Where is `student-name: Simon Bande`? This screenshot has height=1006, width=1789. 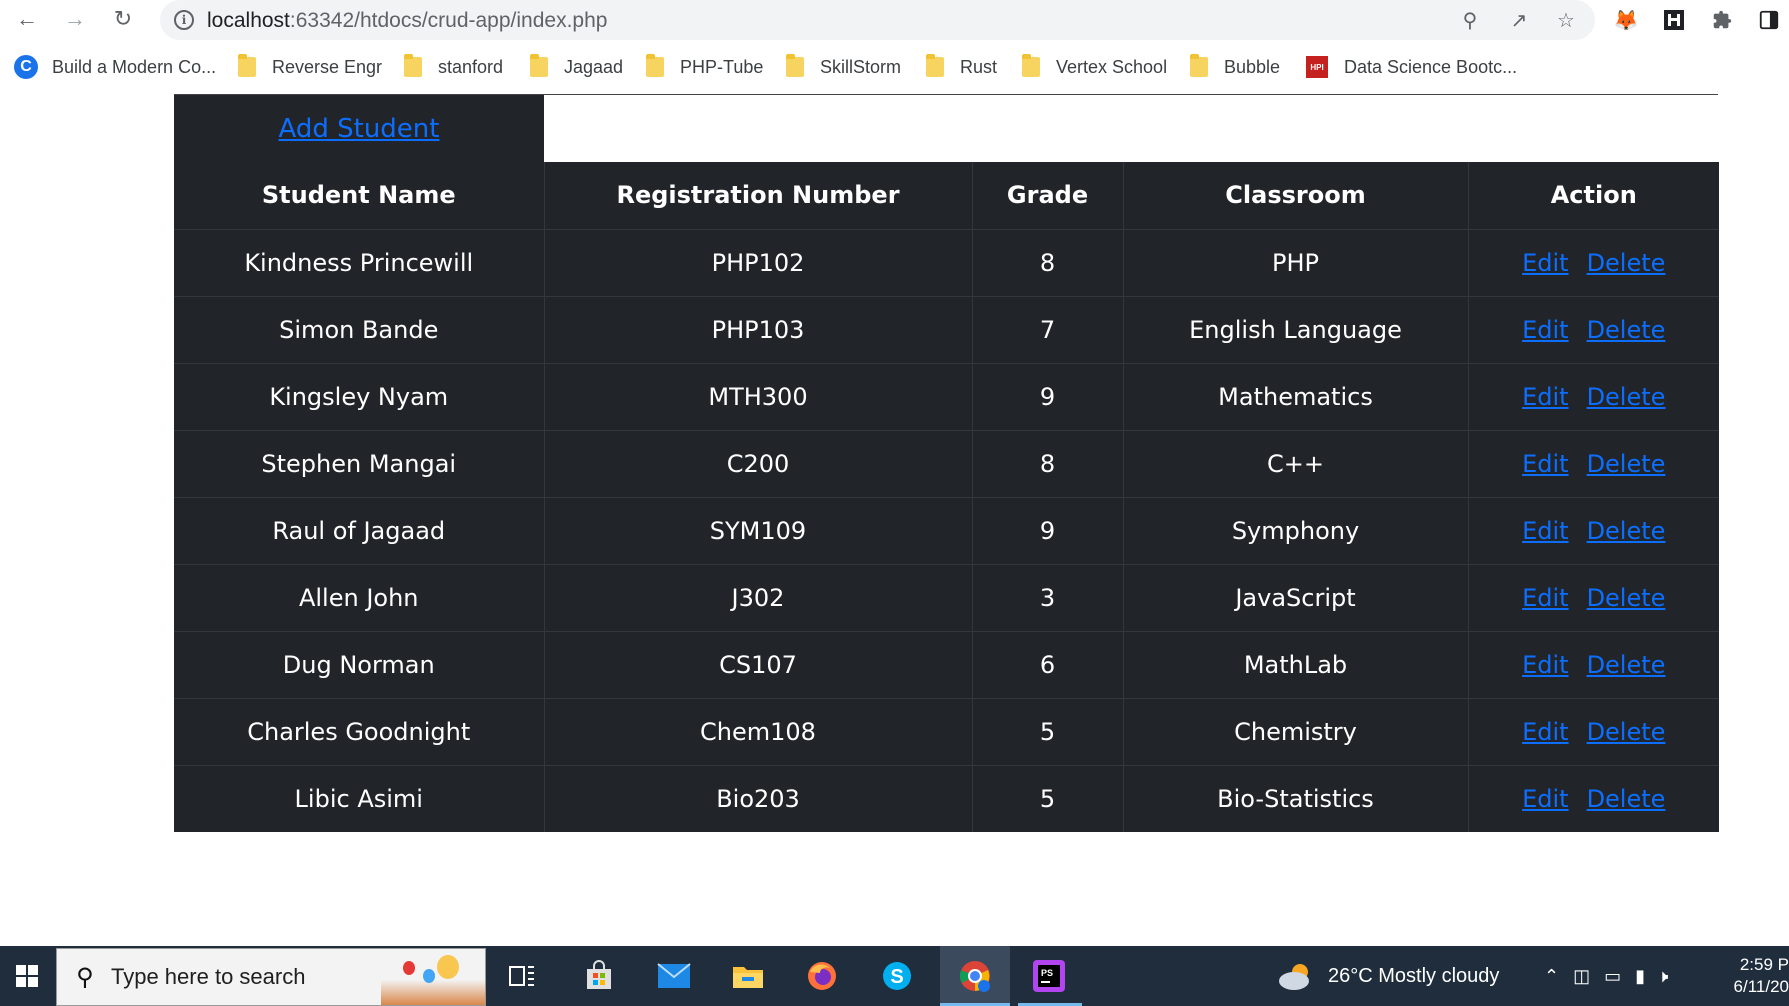
student-name: Simon Bande is located at coordinates (359, 330).